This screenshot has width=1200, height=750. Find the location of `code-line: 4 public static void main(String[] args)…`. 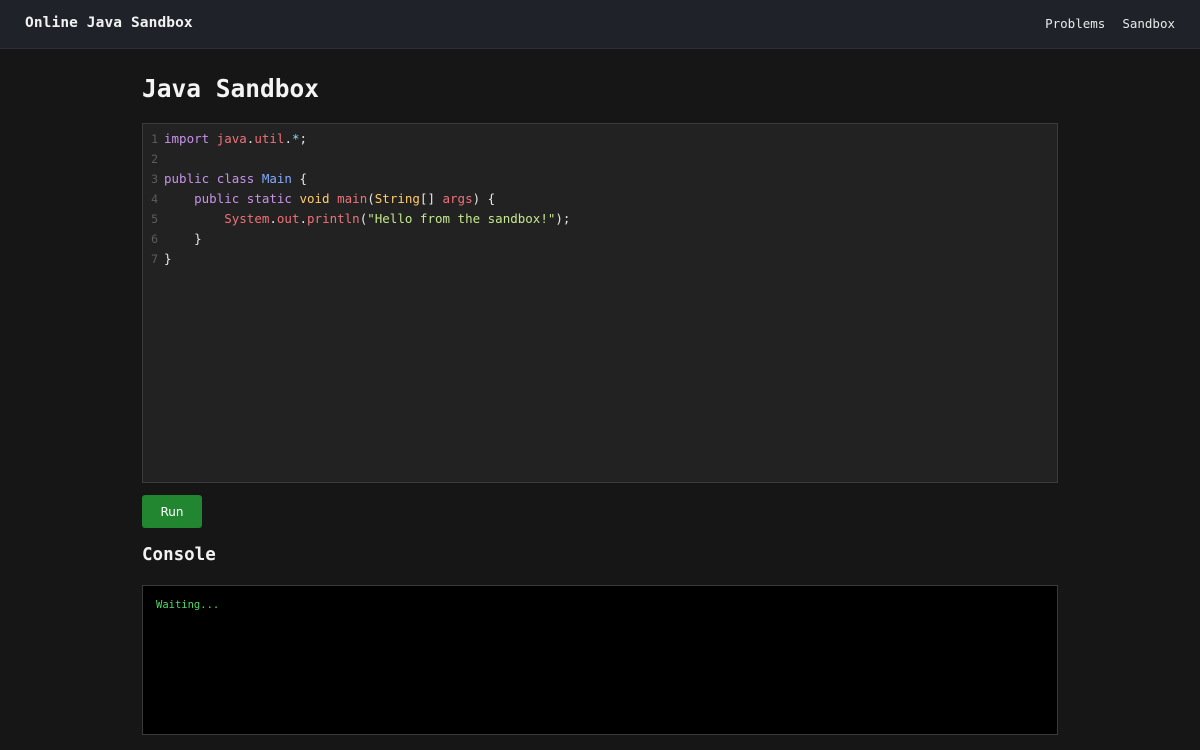

code-line: 4 public static void main(String[] args)… is located at coordinates (600, 199).